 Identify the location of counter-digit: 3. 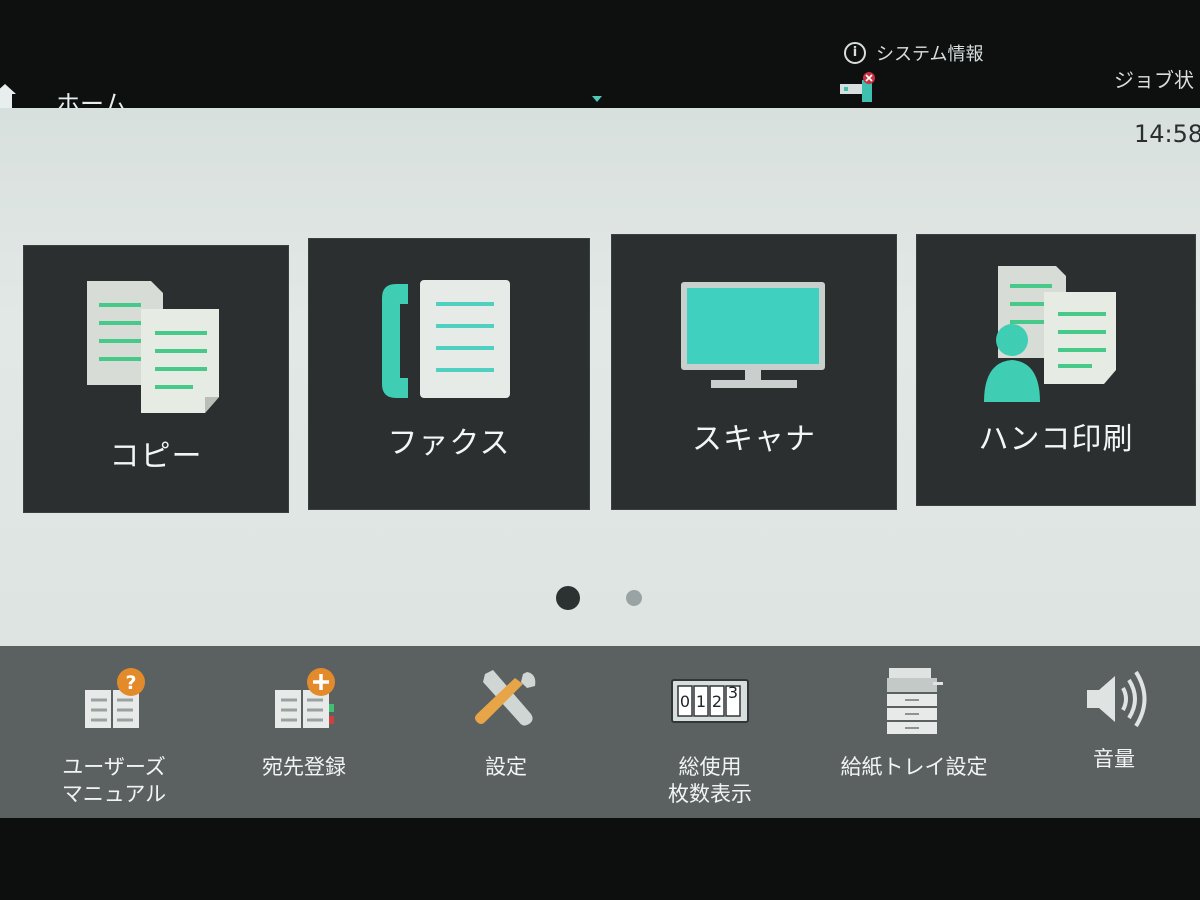
(733, 692).